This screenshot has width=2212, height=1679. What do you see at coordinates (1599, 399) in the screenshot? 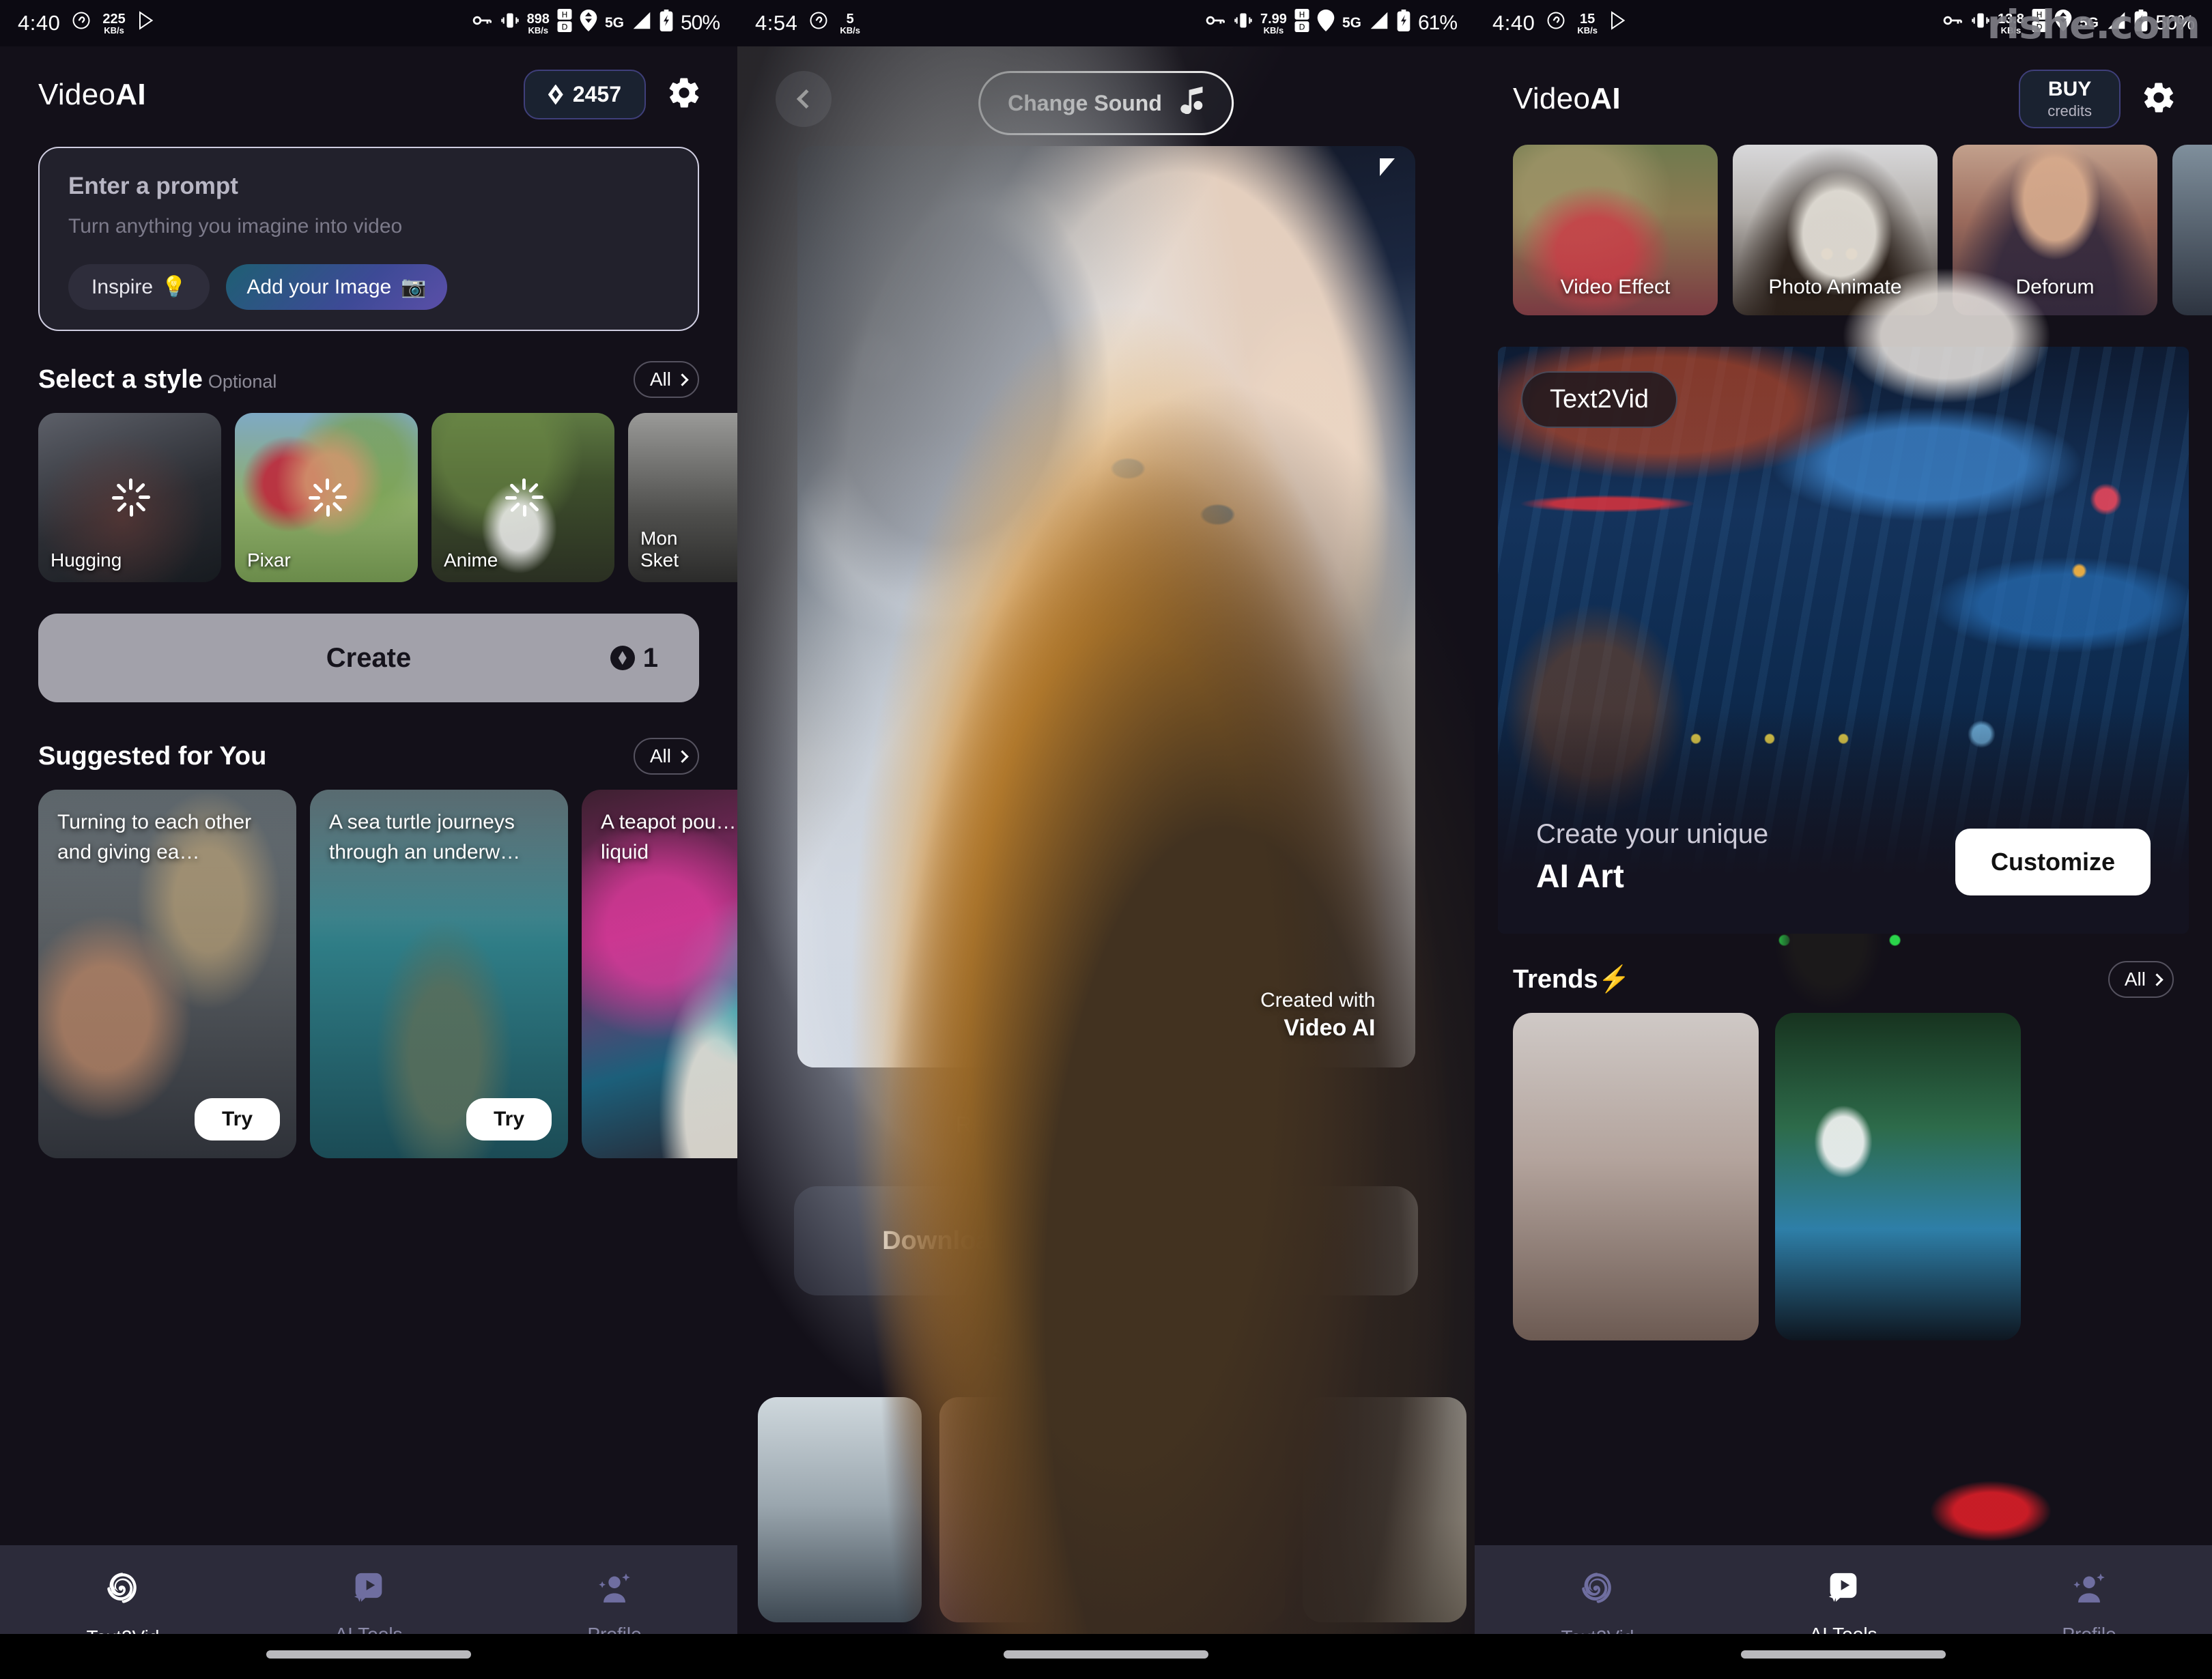
I see `hero-badge: Text2Vid` at bounding box center [1599, 399].